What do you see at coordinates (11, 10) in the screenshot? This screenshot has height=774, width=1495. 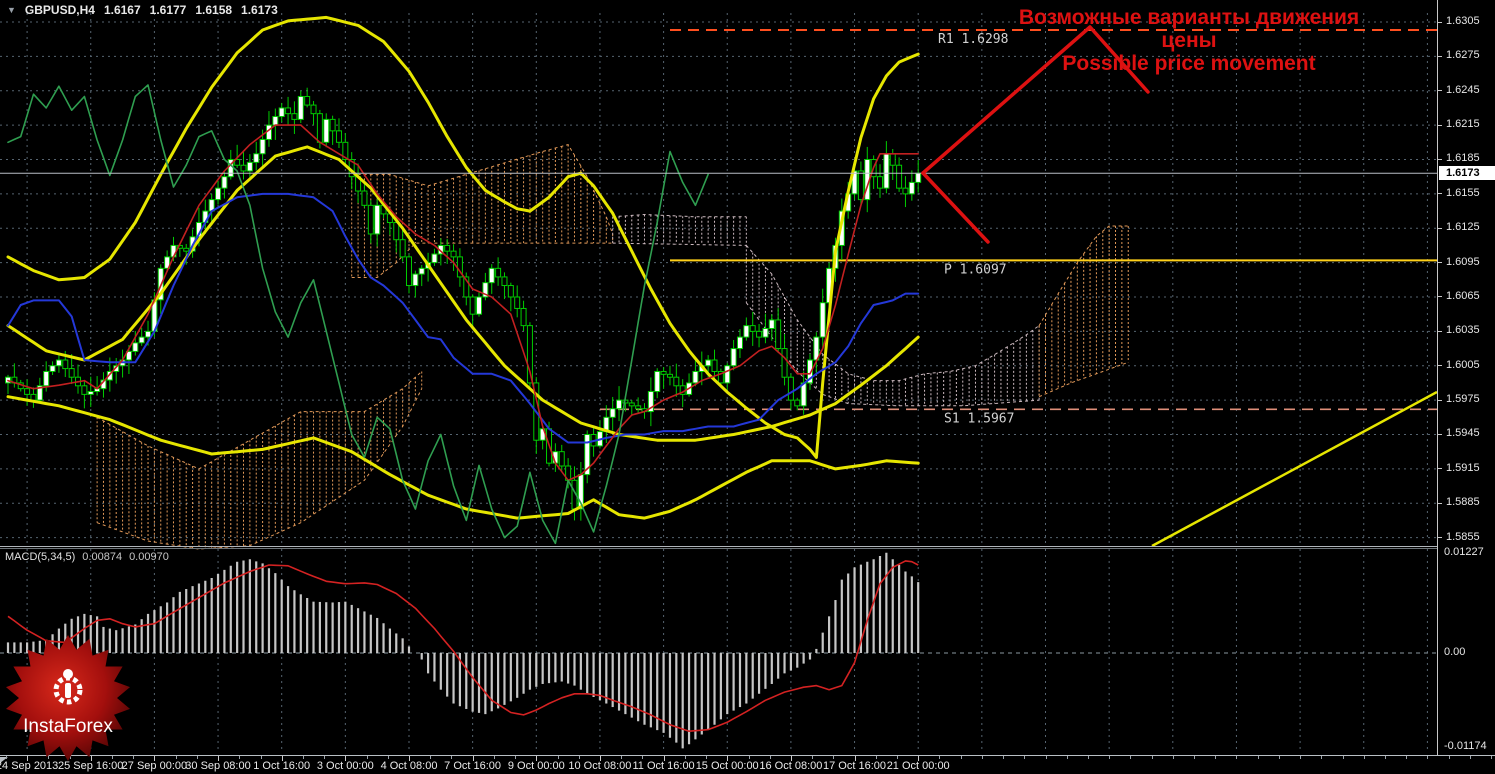 I see `symbol-dropdown-icon: ▼` at bounding box center [11, 10].